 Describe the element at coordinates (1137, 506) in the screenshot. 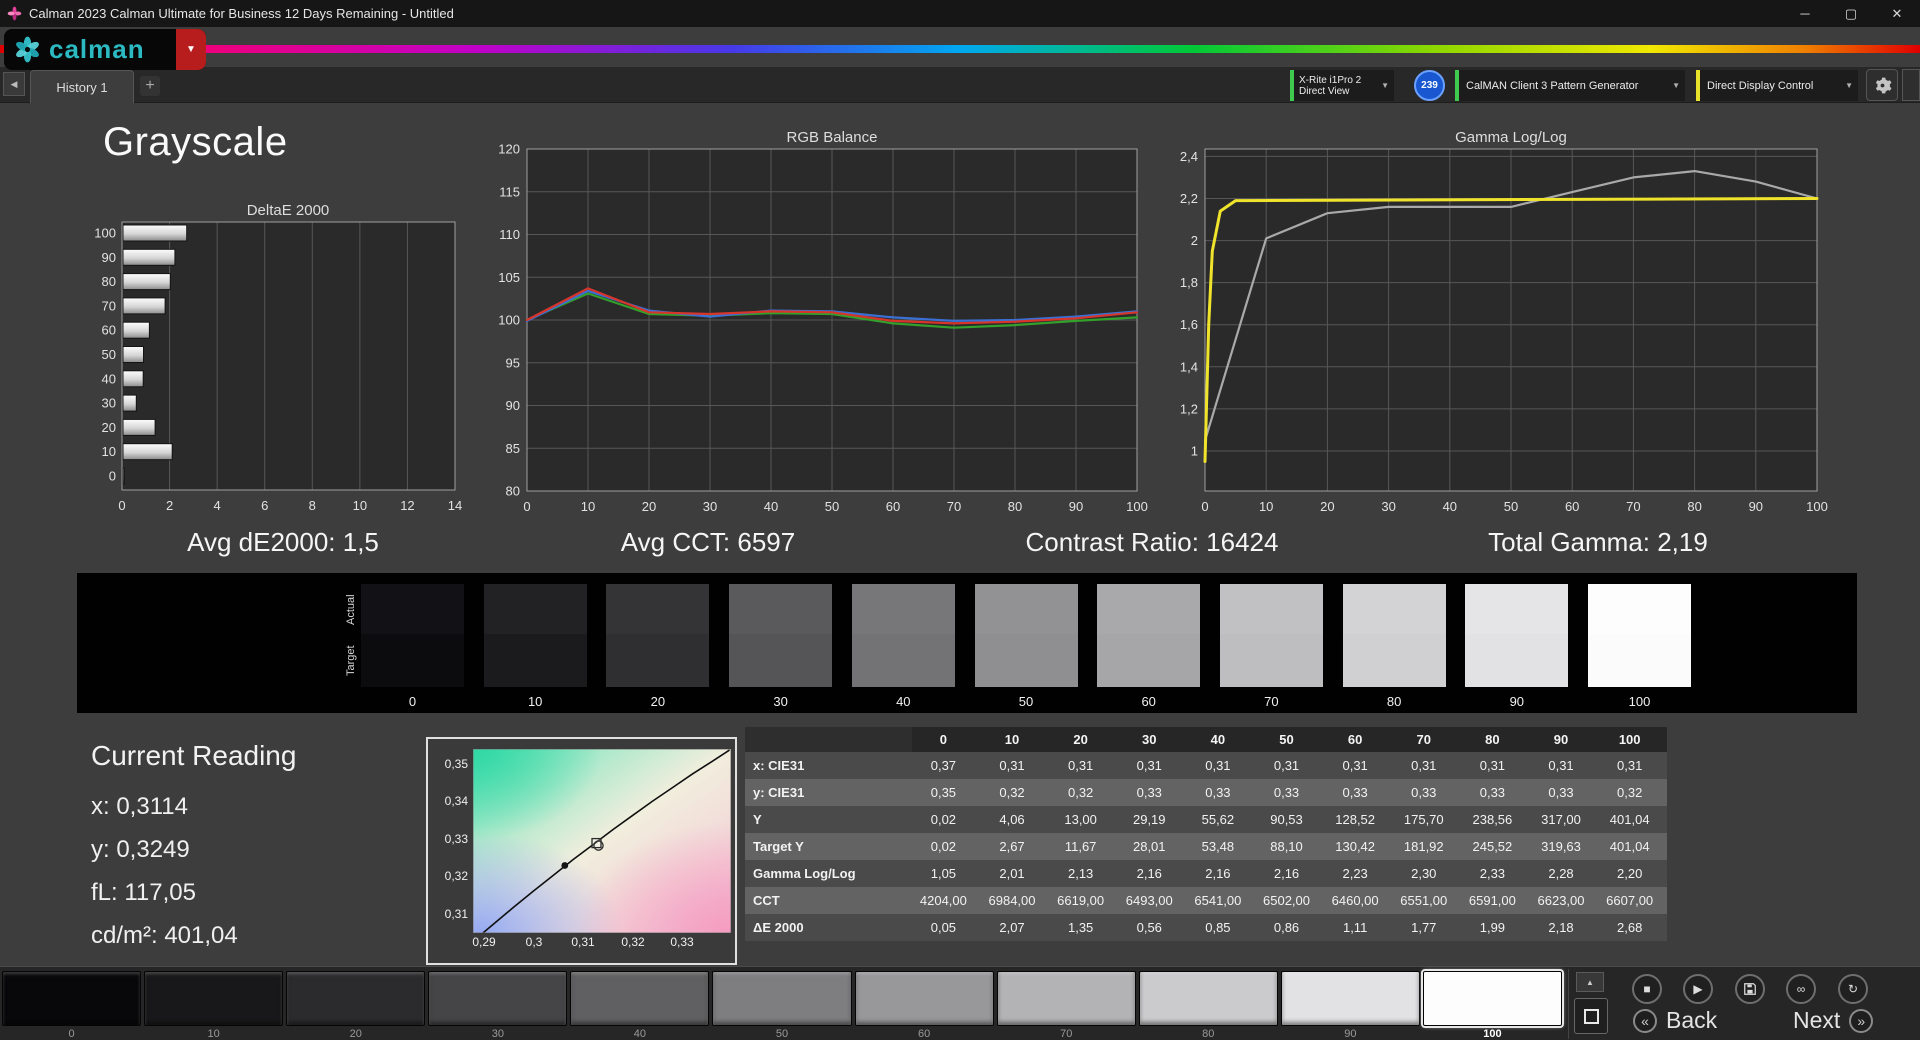

I see `svg-text: 100` at that location.